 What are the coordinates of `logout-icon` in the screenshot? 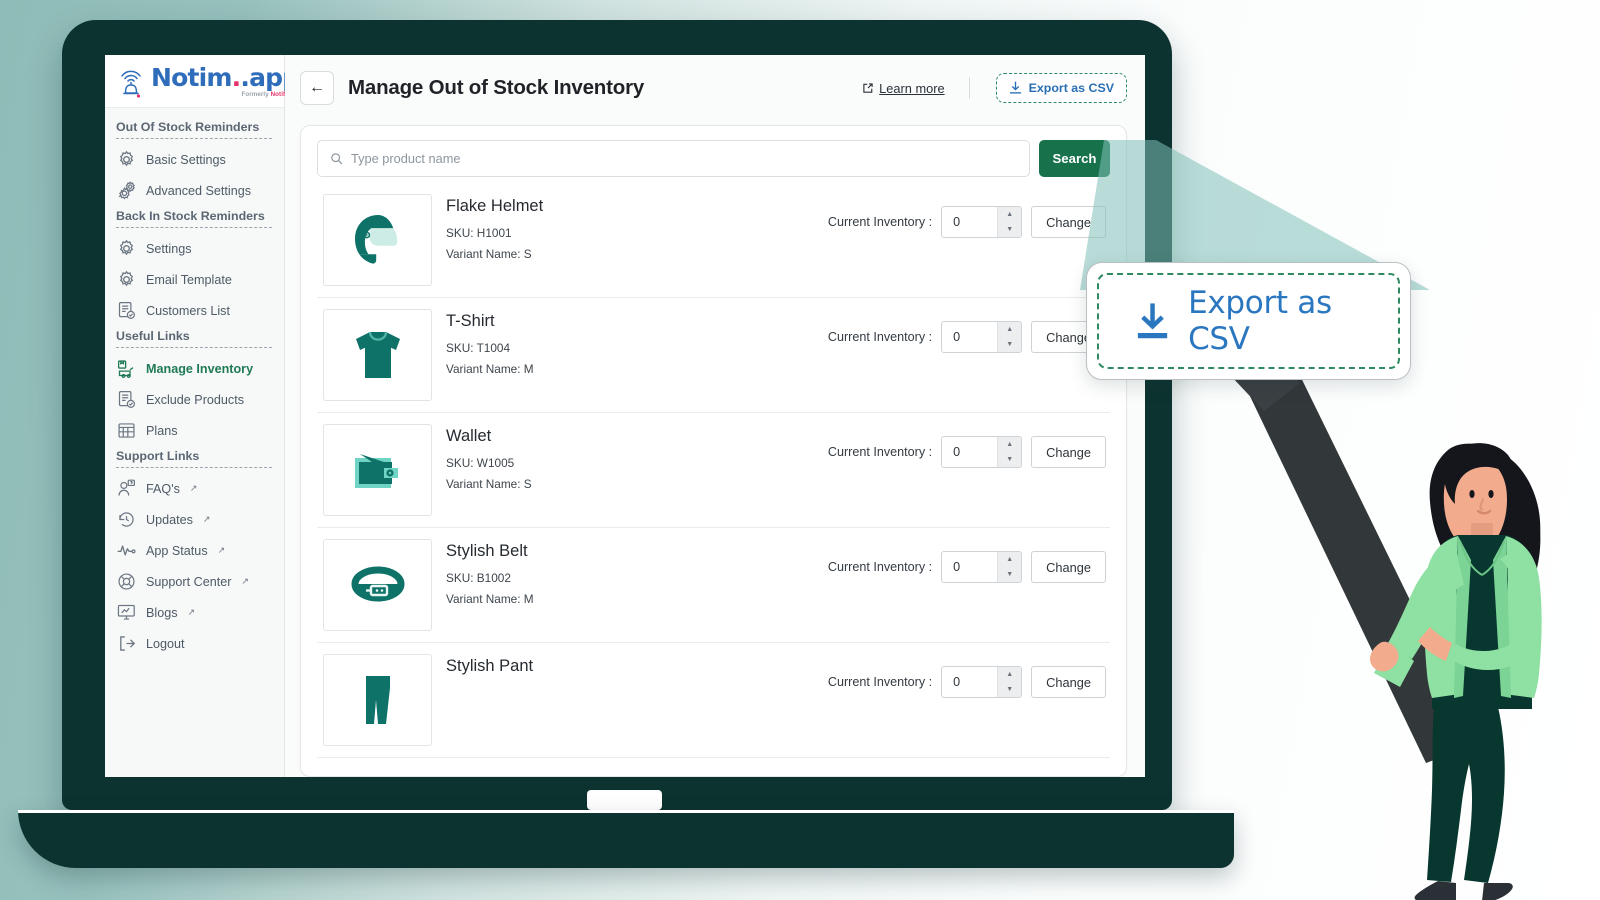 It's located at (128, 643).